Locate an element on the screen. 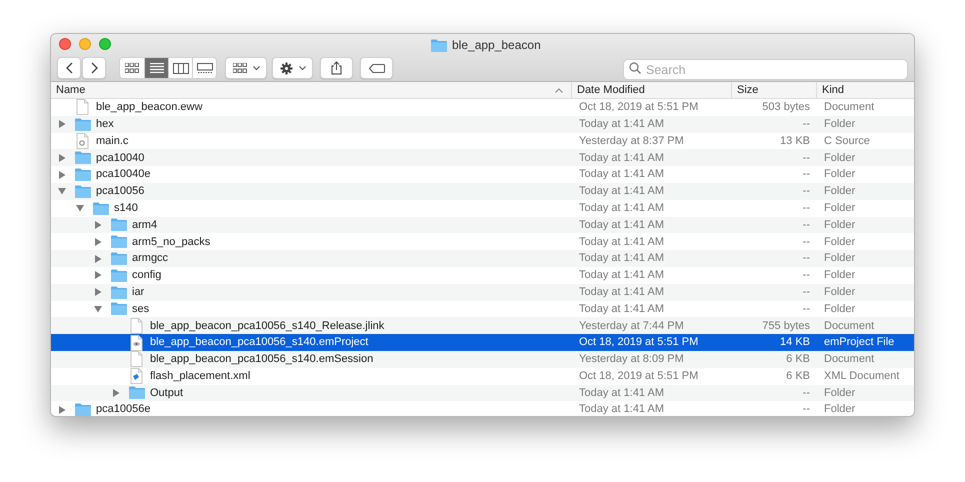 Image resolution: width=965 pixels, height=482 pixels. file-row: ble_app_beacon_pca10056_s140_Release.jlink Yesterday at 7:44 PM 755 bytes Document is located at coordinates (482, 325).